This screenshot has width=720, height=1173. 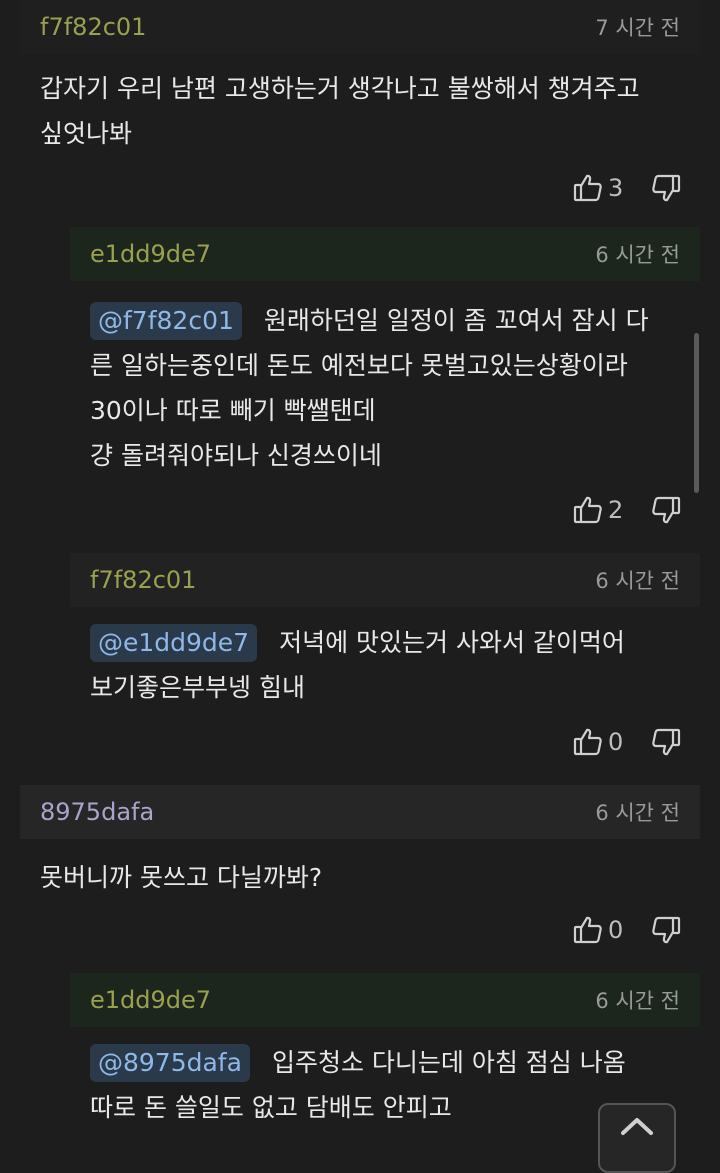 What do you see at coordinates (627, 510) in the screenshot?
I see `vote-actions: 2` at bounding box center [627, 510].